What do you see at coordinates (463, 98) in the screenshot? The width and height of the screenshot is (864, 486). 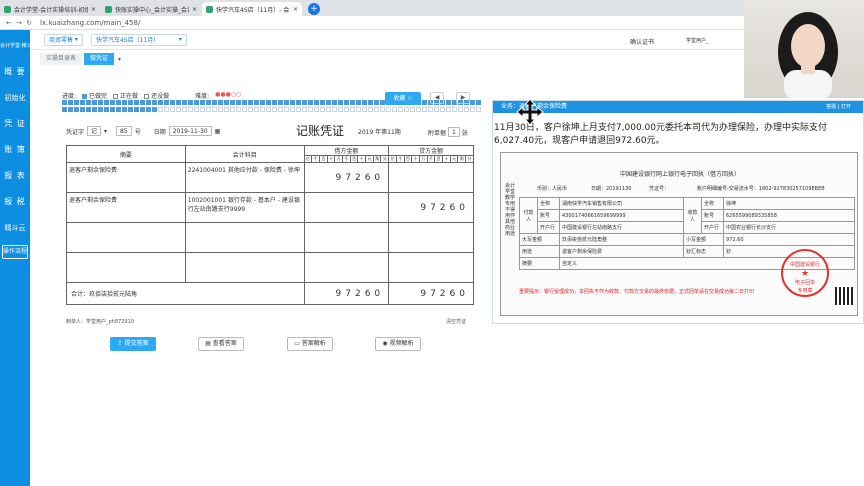 I see `next-button: ▶` at bounding box center [463, 98].